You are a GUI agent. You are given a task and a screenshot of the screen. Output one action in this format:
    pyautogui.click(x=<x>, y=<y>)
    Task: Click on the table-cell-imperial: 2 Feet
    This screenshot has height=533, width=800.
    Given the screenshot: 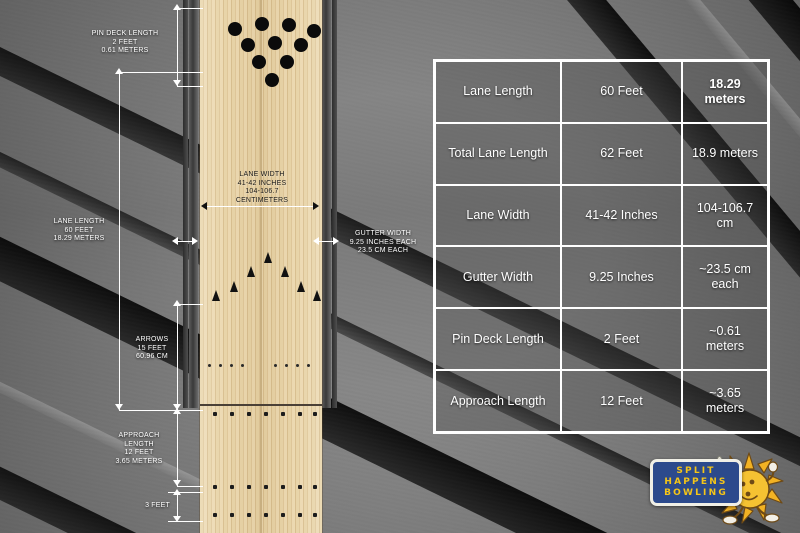 What is the action you would take?
    pyautogui.click(x=622, y=339)
    